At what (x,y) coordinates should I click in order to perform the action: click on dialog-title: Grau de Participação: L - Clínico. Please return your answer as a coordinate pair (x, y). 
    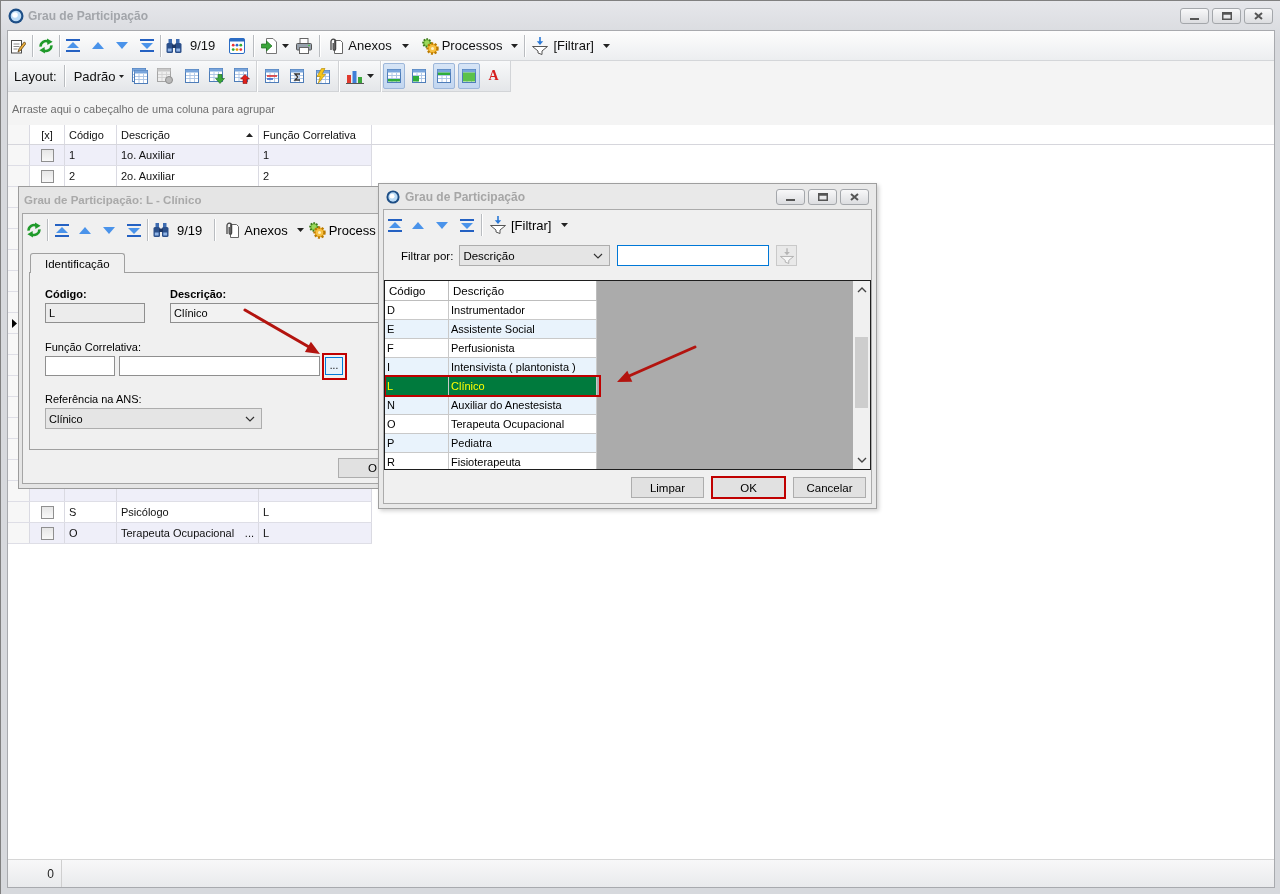
    Looking at the image, I should click on (113, 200).